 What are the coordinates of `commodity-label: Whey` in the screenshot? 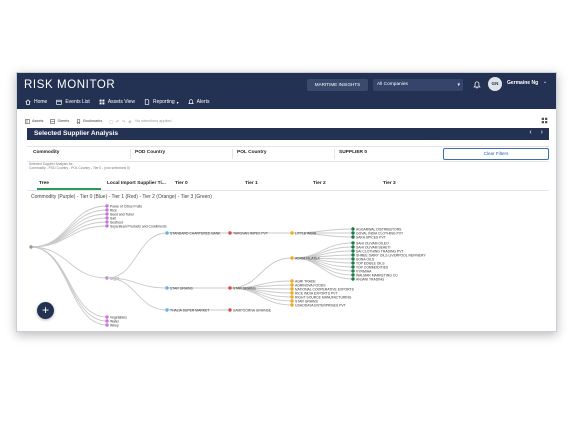 It's located at (114, 325).